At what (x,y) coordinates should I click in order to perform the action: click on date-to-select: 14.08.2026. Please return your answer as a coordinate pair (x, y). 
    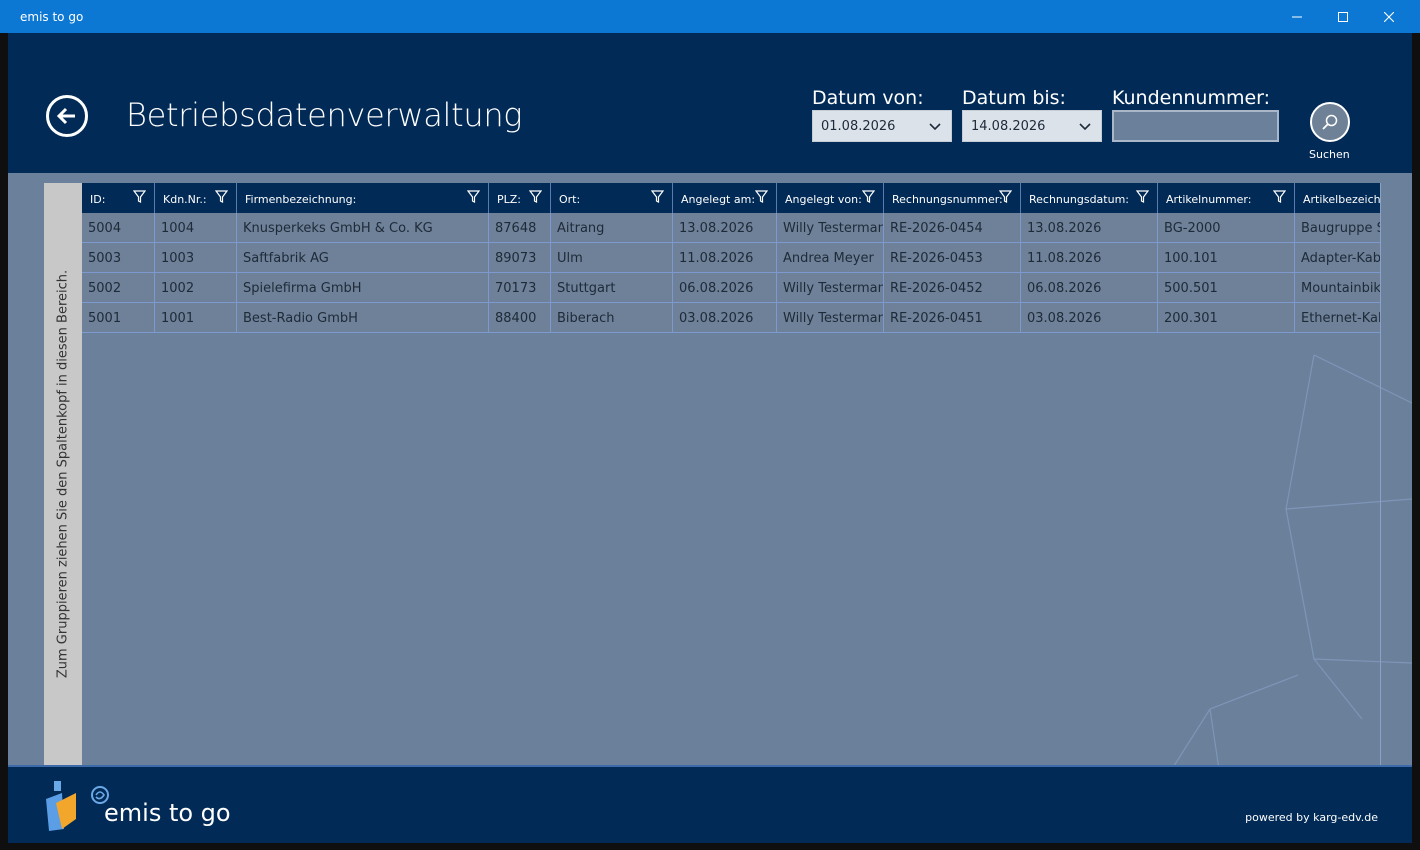
    Looking at the image, I should click on (1032, 126).